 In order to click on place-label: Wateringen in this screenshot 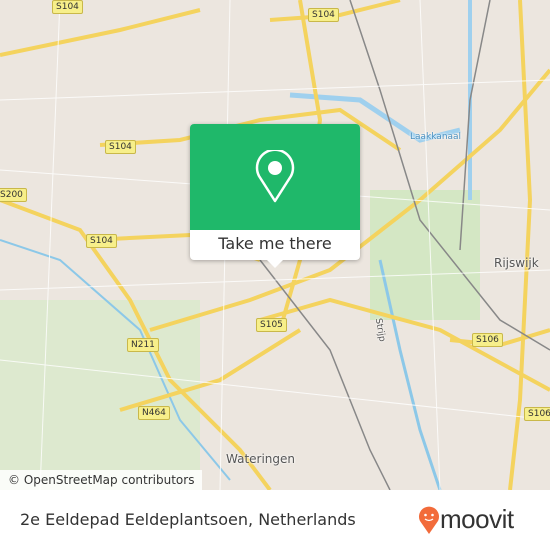, I will do `click(261, 459)`.